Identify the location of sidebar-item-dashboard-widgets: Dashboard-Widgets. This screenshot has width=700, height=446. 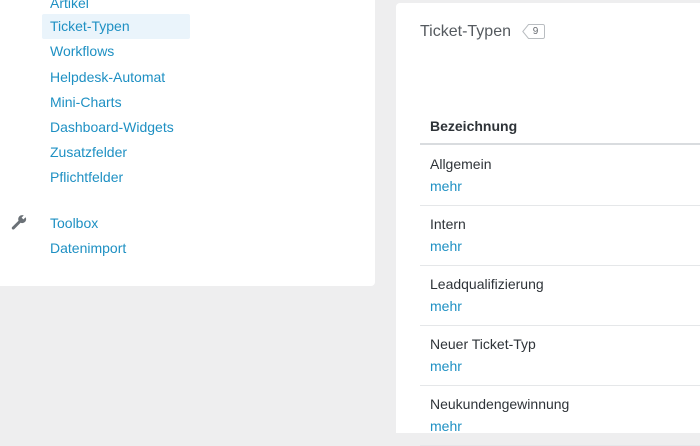
(112, 127).